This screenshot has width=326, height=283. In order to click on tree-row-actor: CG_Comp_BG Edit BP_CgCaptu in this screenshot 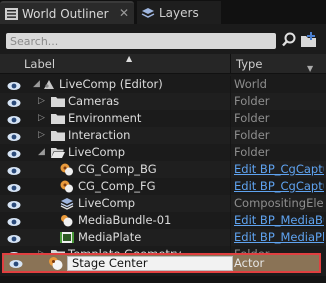, I will do `click(163, 169)`.